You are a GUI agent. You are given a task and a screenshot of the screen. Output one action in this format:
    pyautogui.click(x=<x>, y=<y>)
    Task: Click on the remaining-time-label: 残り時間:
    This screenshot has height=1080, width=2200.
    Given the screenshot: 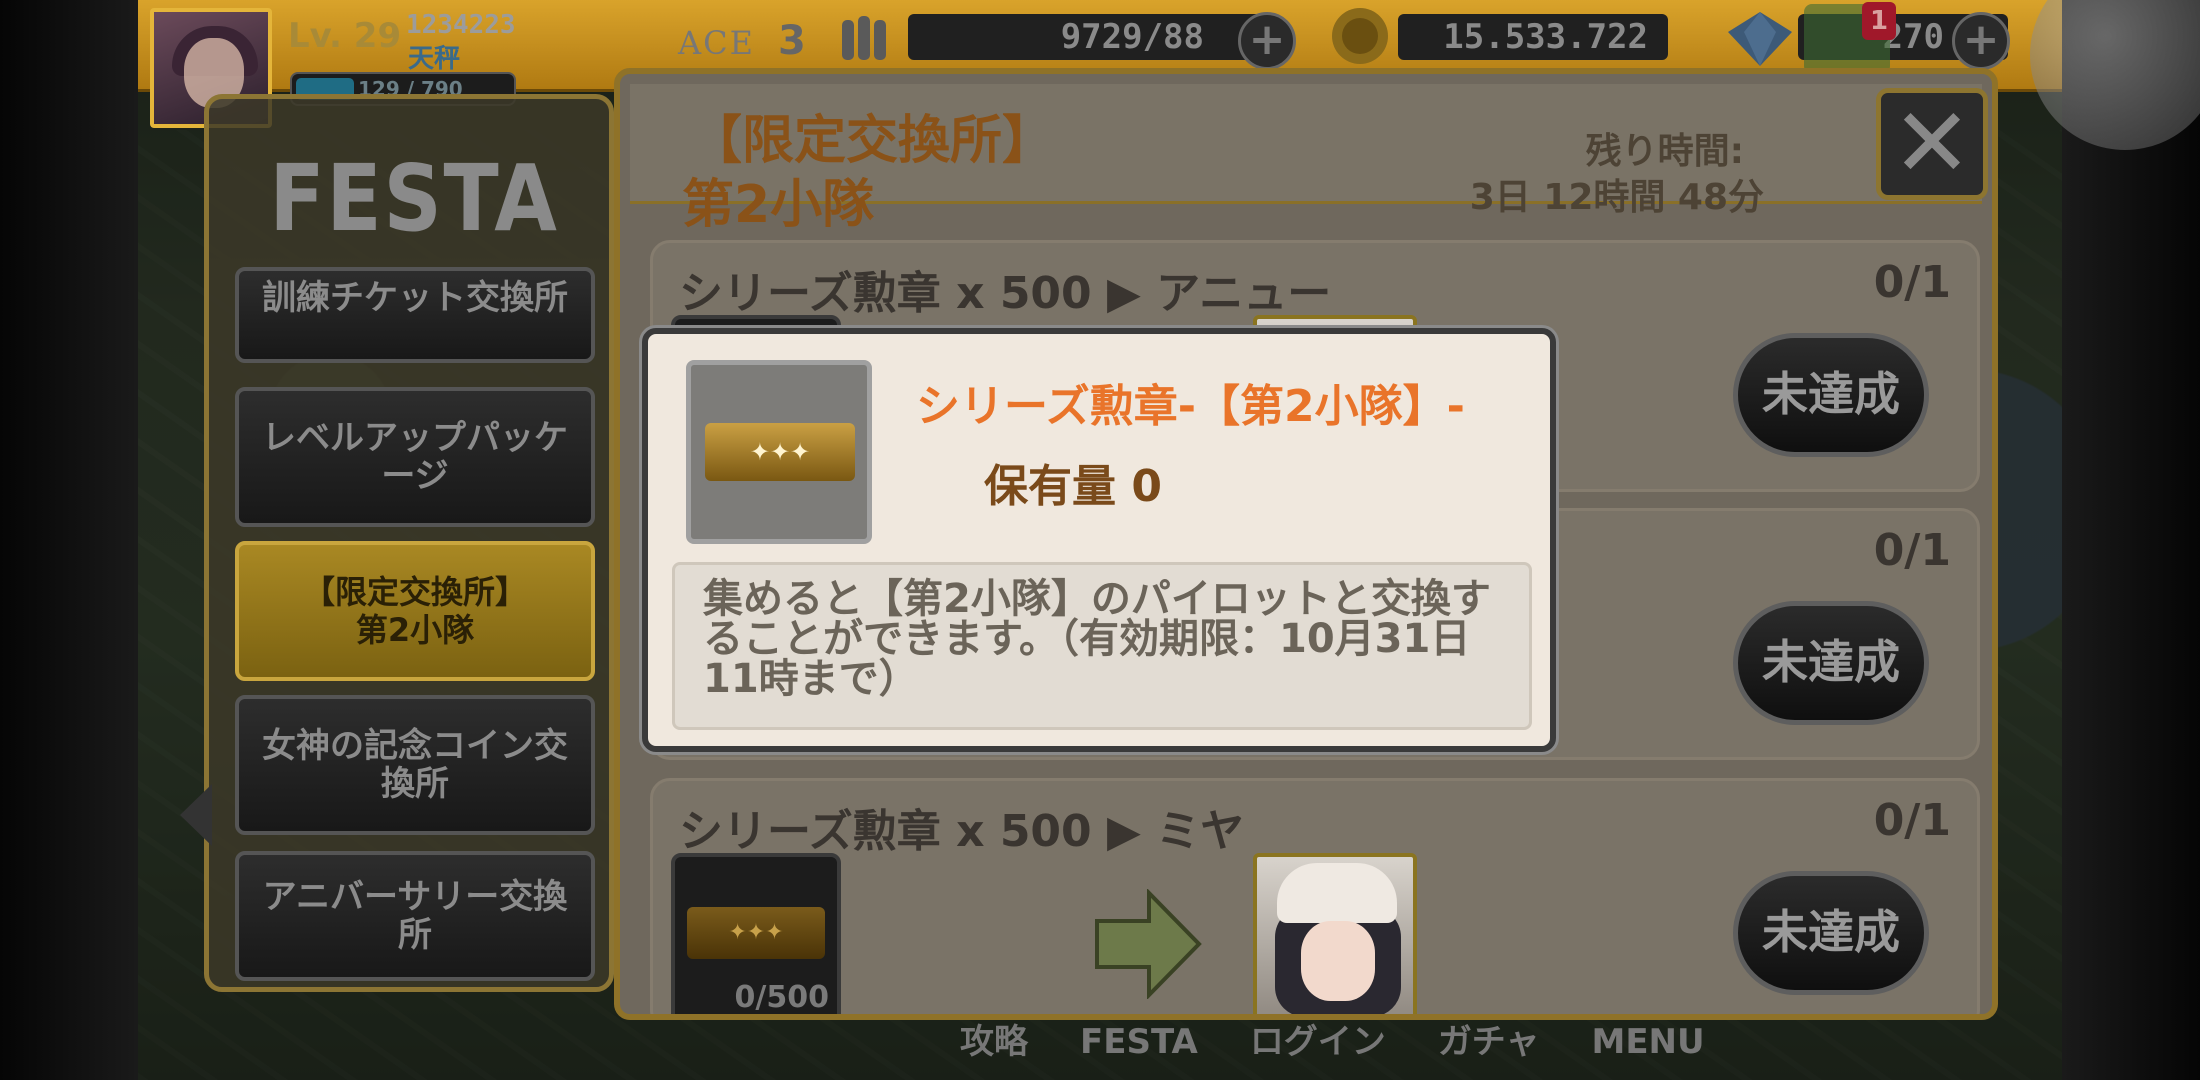 What is the action you would take?
    pyautogui.click(x=1664, y=151)
    